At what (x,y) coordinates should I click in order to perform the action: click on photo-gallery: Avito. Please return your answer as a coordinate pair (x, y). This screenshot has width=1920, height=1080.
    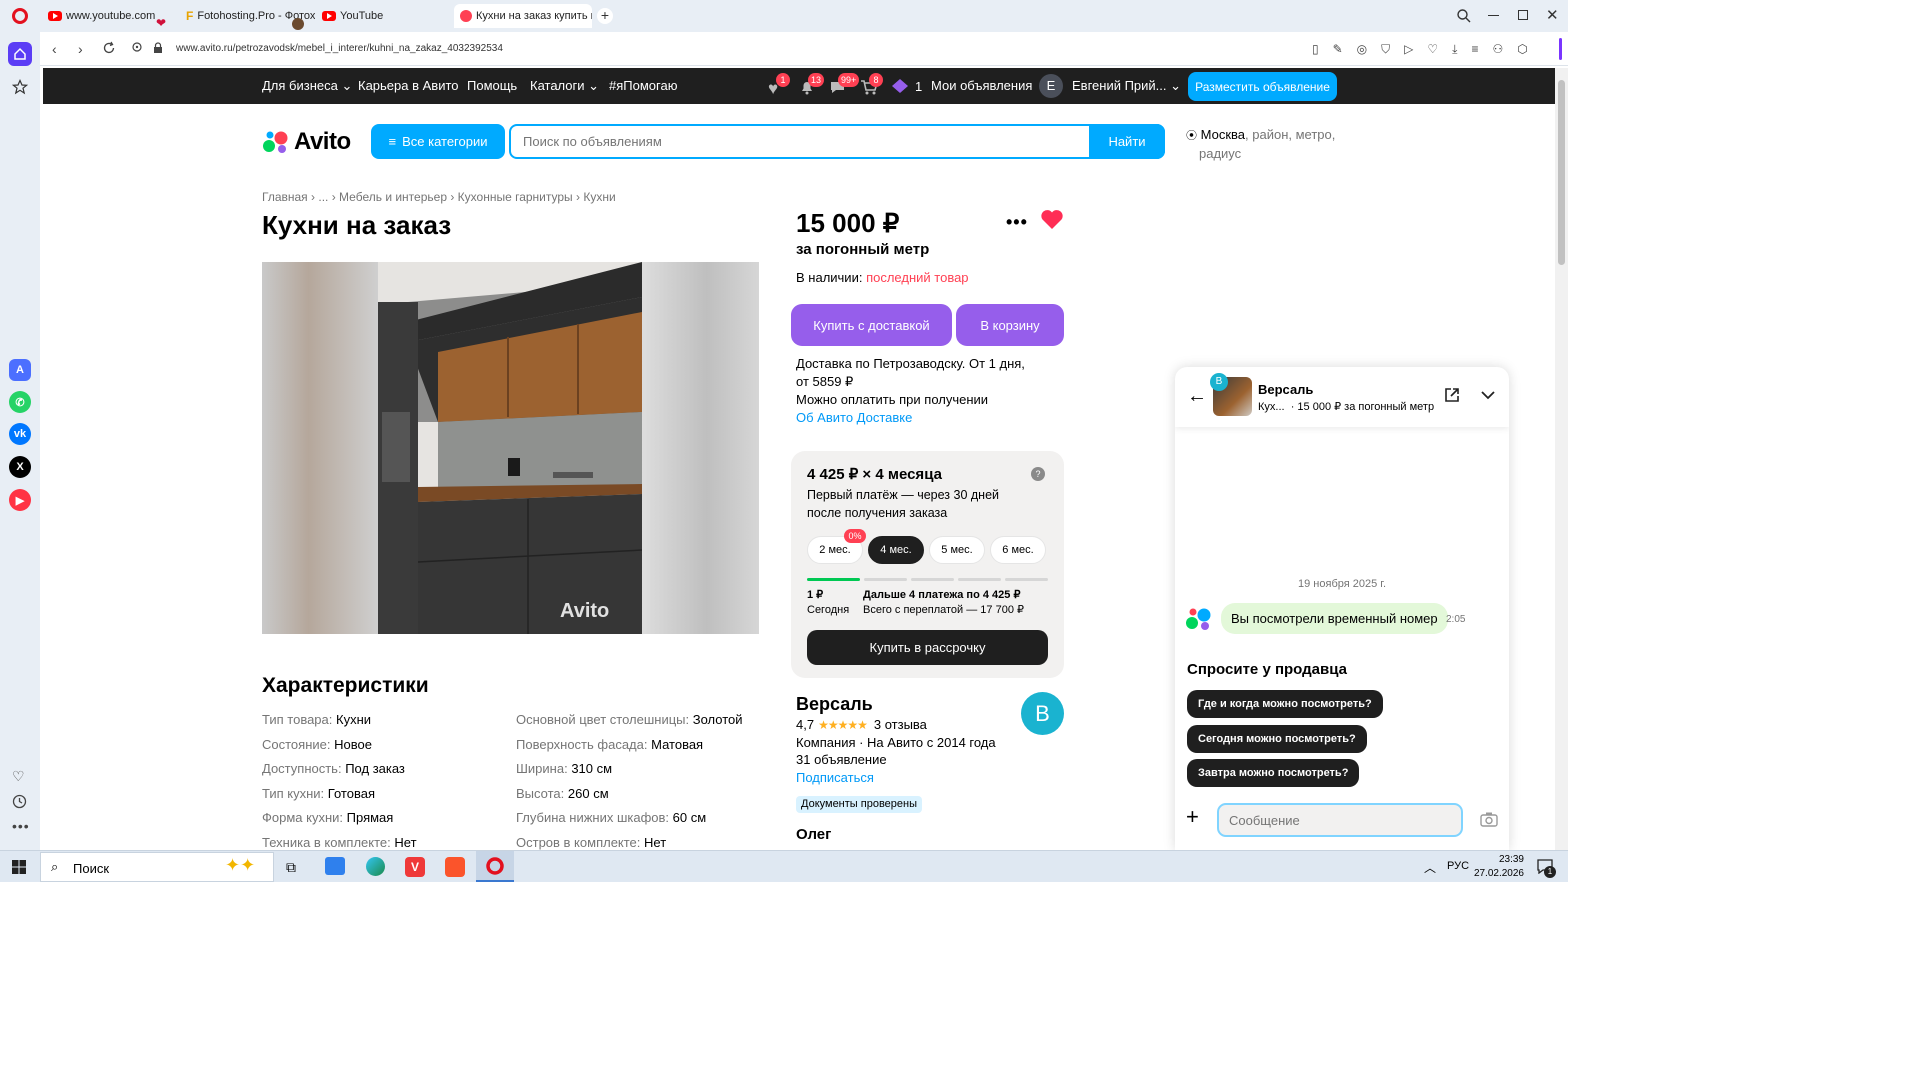
    Looking at the image, I should click on (510, 448).